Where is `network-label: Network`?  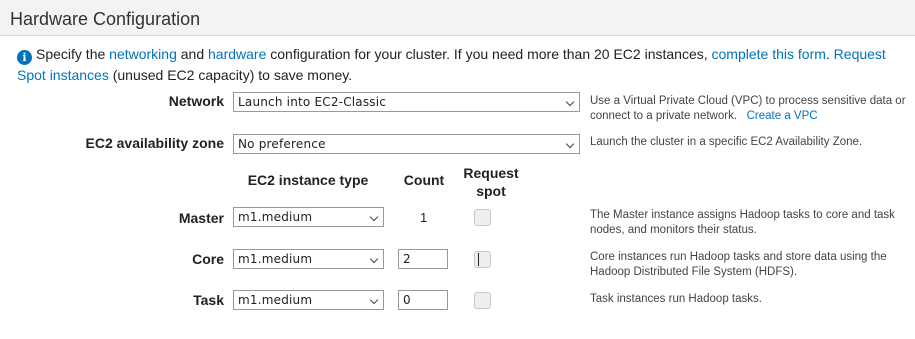
network-label: Network is located at coordinates (196, 101).